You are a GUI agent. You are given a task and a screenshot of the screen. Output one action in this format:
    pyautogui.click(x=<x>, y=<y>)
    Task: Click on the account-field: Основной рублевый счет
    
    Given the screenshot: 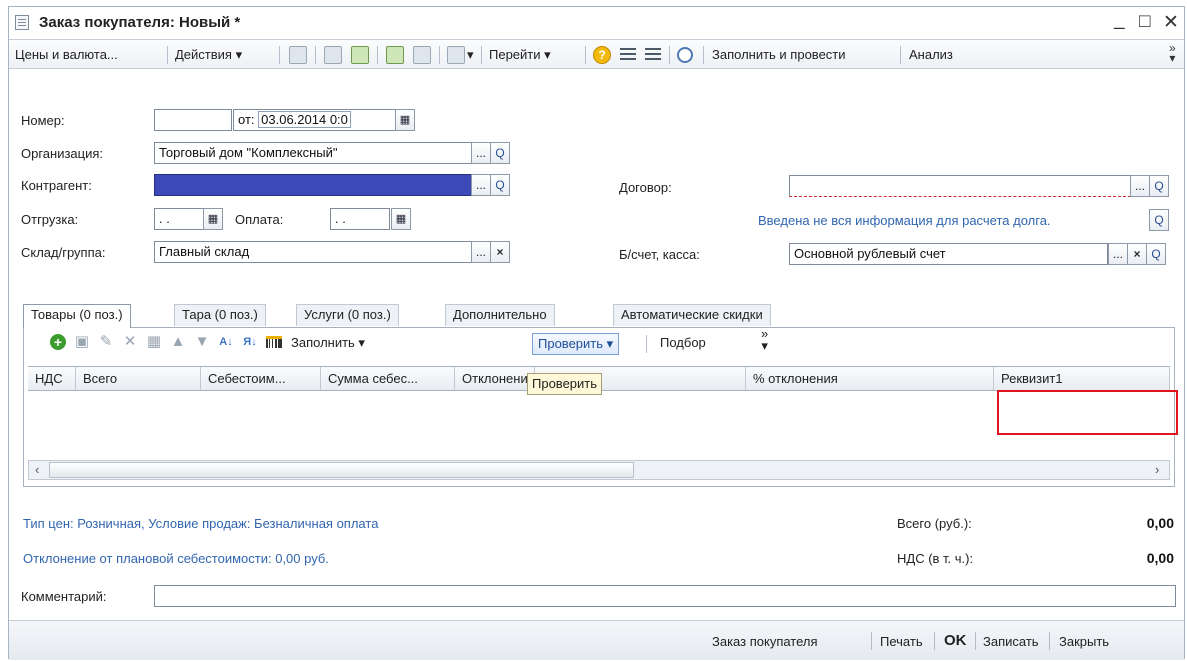 What is the action you would take?
    pyautogui.click(x=948, y=254)
    